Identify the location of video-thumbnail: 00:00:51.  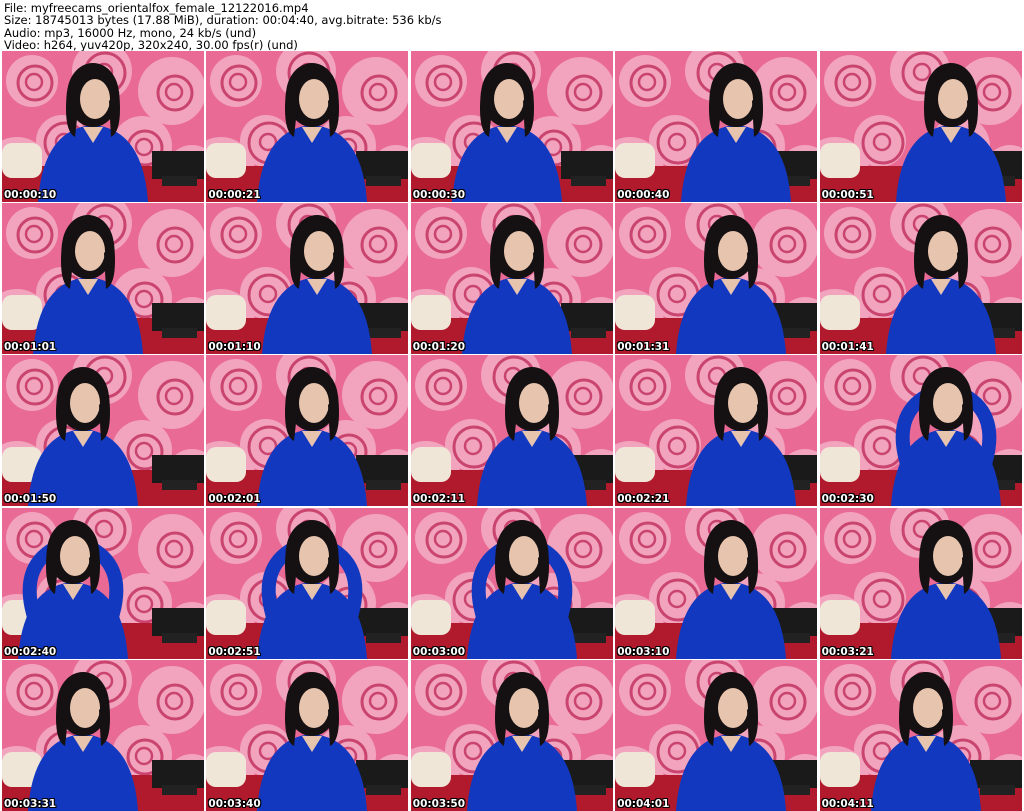
(920, 126).